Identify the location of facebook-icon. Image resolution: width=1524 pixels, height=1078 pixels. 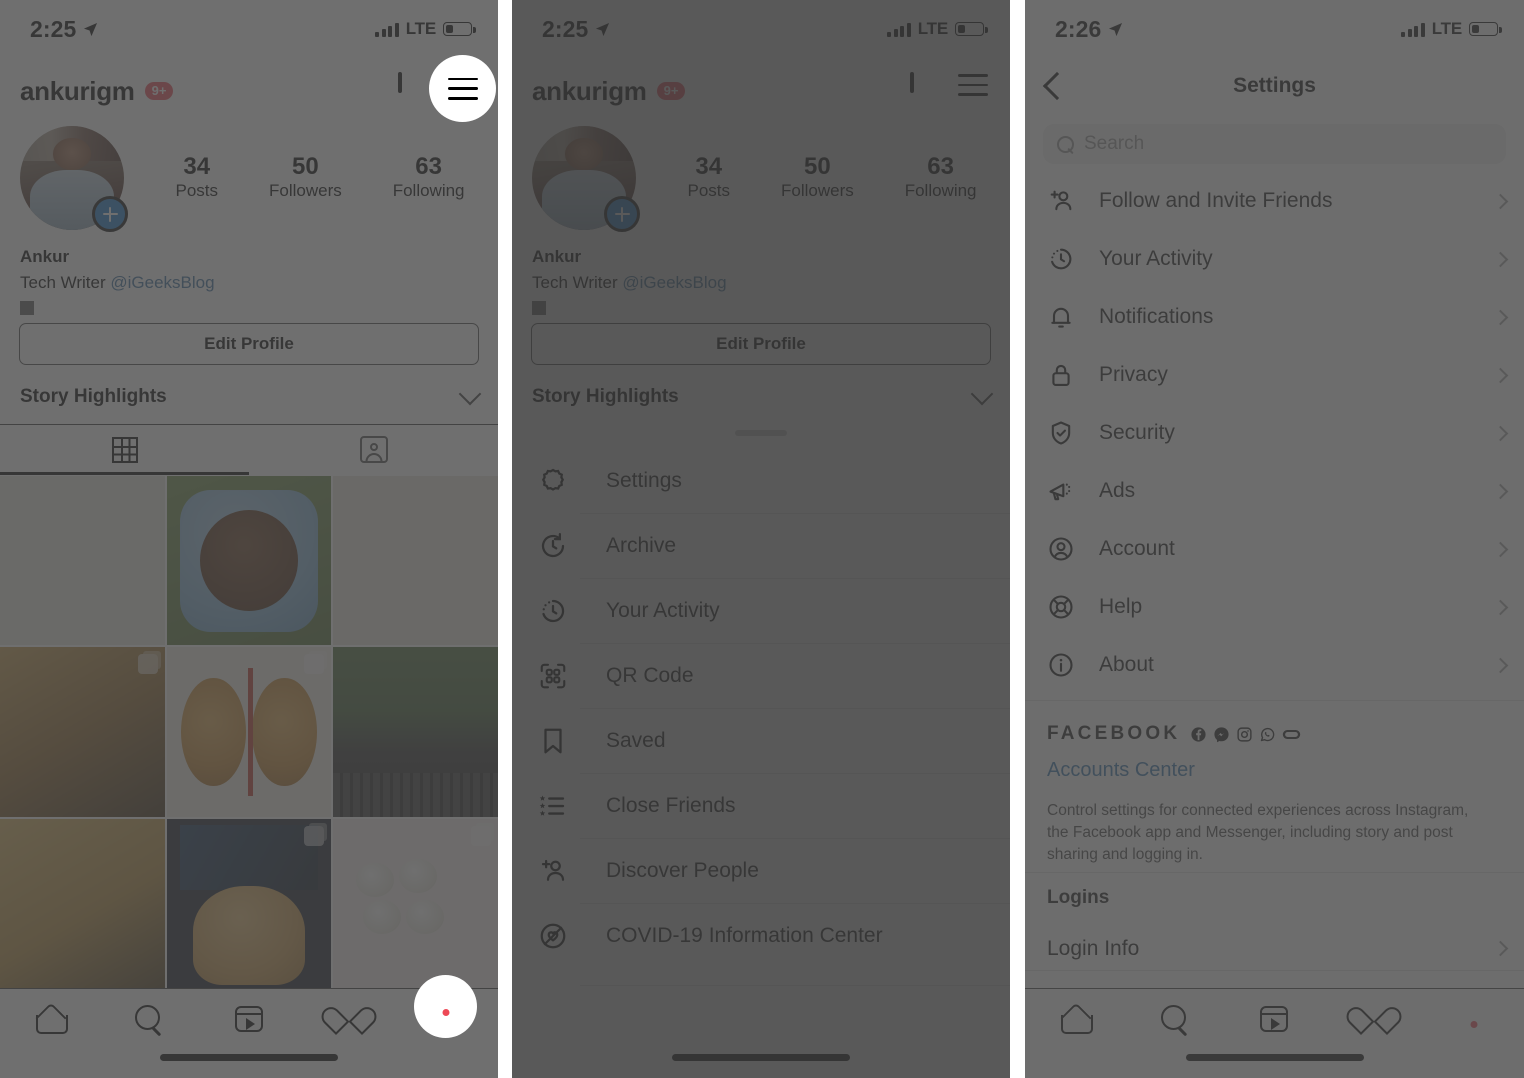
(1198, 734).